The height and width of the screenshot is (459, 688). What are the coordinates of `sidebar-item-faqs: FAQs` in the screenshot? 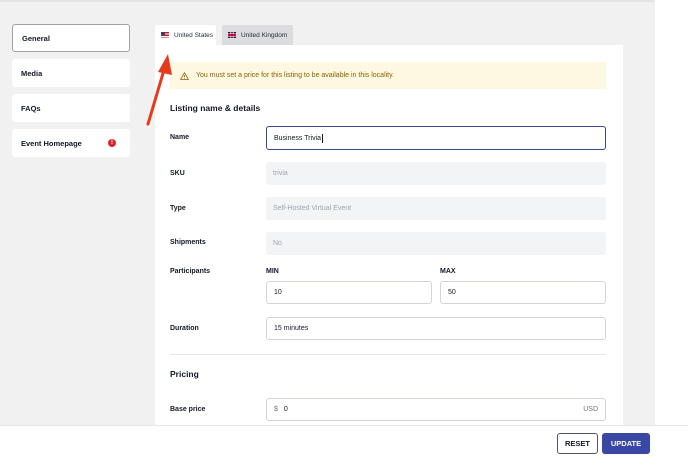 It's located at (71, 108).